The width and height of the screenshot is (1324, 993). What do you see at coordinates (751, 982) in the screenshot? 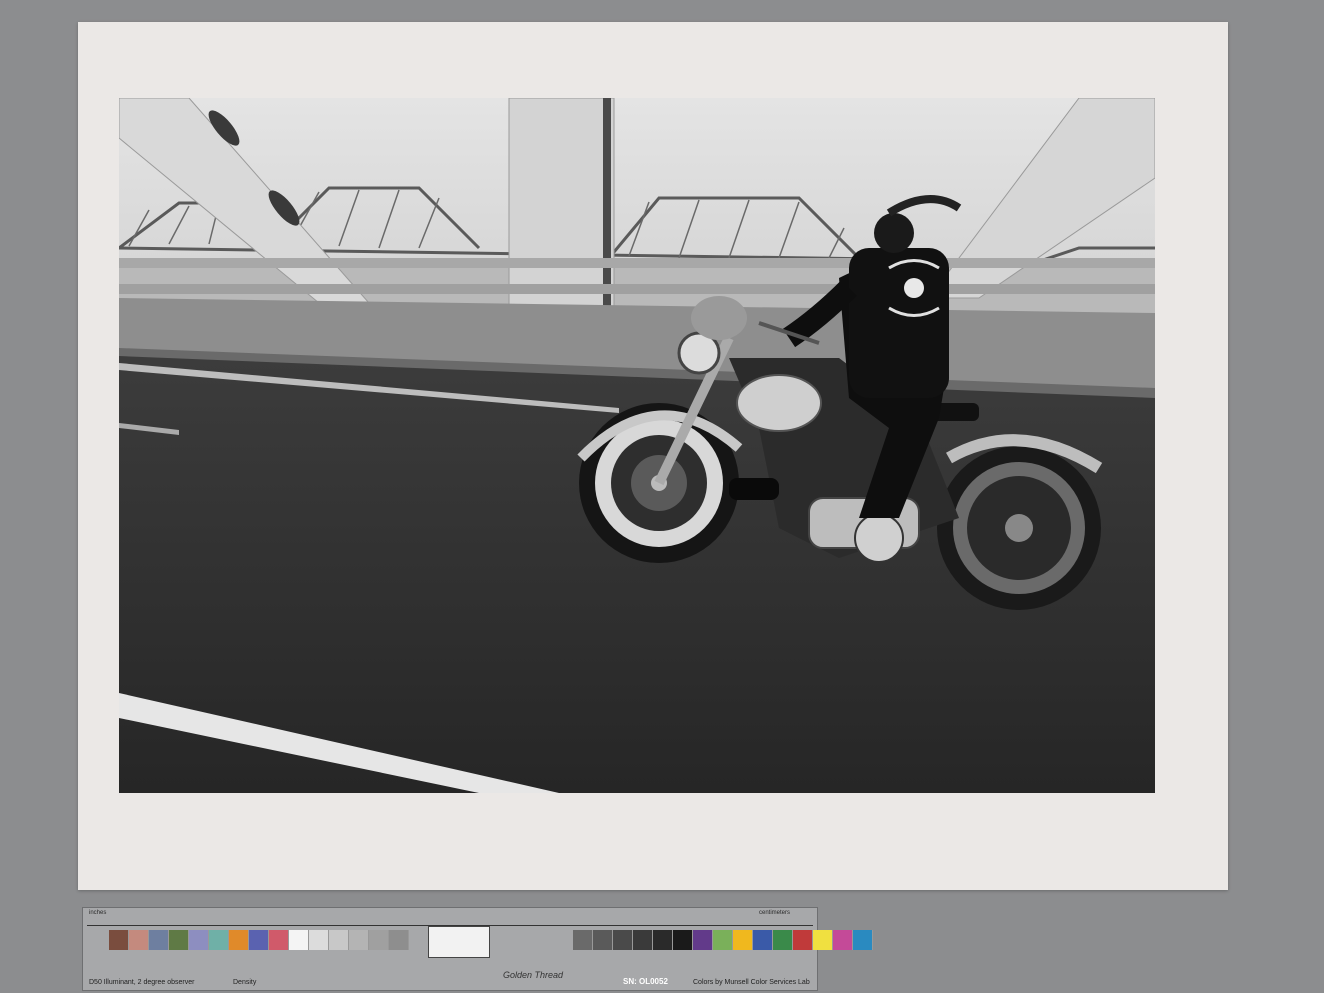
I see `credit-label: Colors by Munsell Color Services Lab` at bounding box center [751, 982].